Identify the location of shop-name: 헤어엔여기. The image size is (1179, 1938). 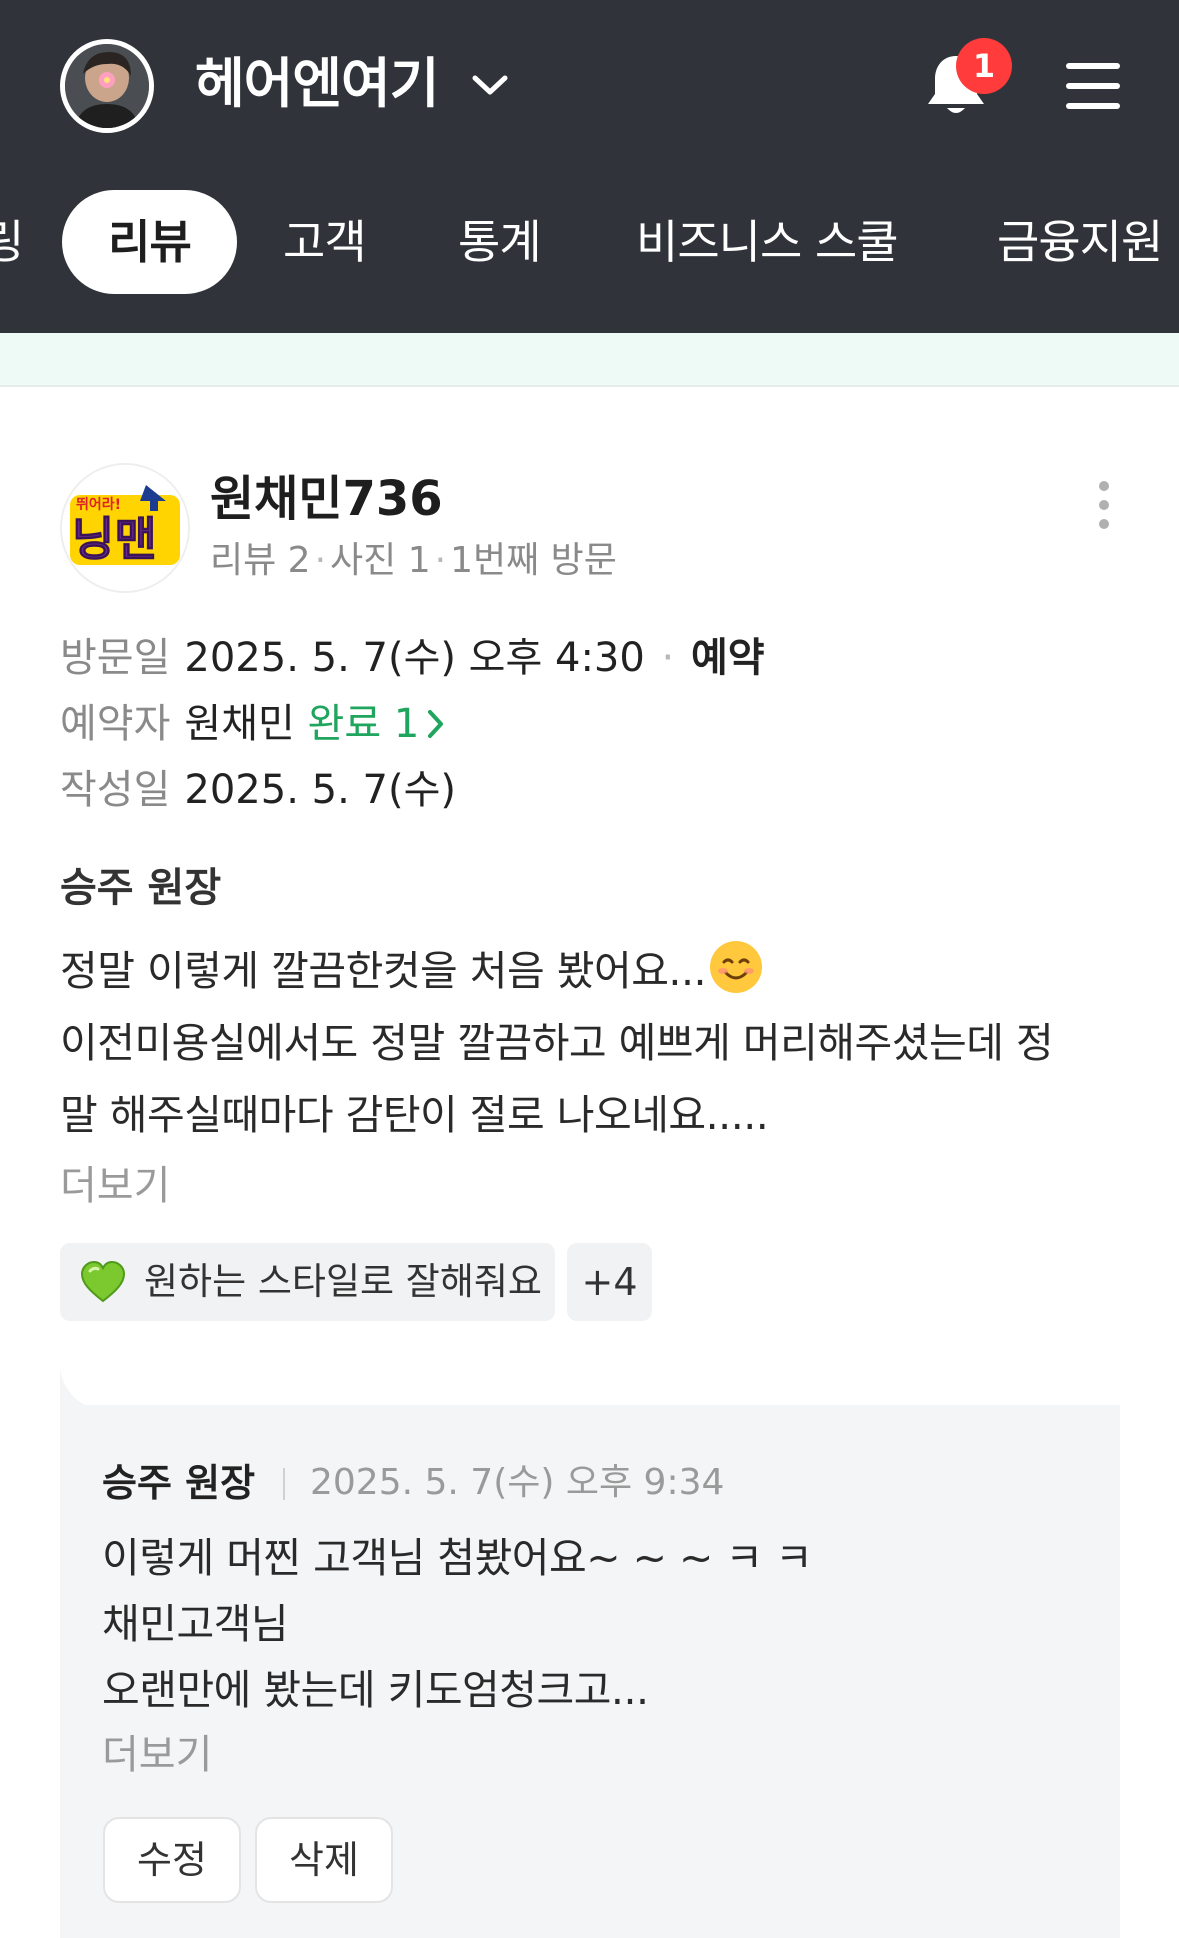
(317, 84).